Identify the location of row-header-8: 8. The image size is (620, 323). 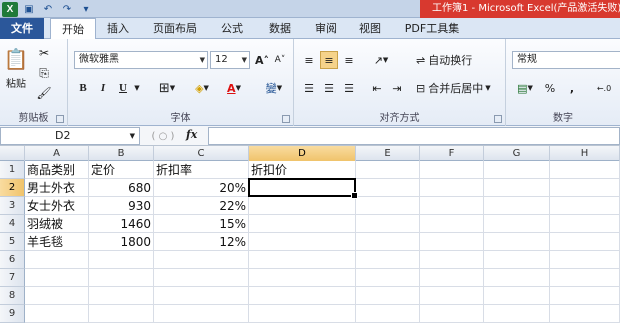
(12, 296).